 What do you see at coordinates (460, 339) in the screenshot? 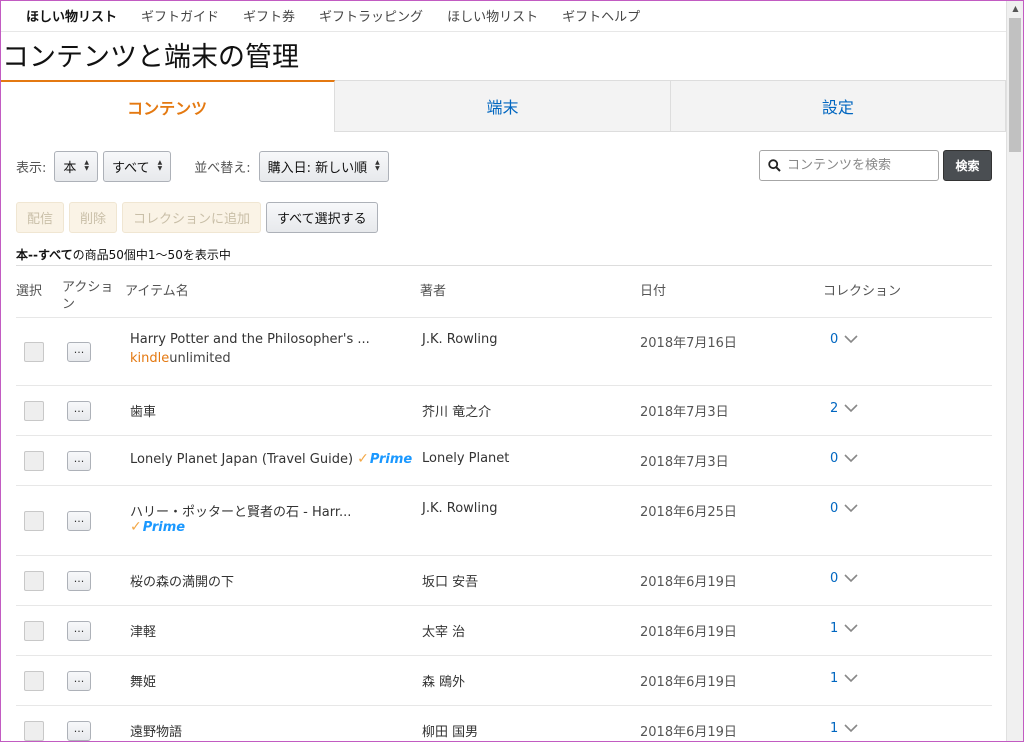
I see `item-author: J.K. Rowling` at bounding box center [460, 339].